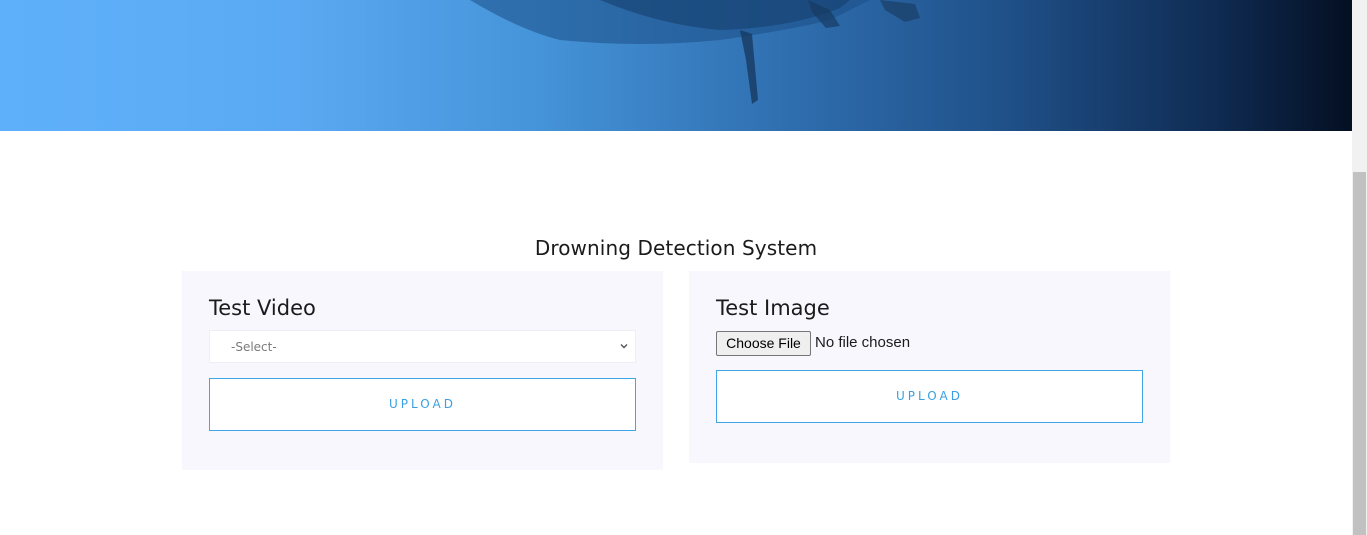 This screenshot has height=535, width=1367. What do you see at coordinates (763, 343) in the screenshot?
I see `choose-file-button: Choose File` at bounding box center [763, 343].